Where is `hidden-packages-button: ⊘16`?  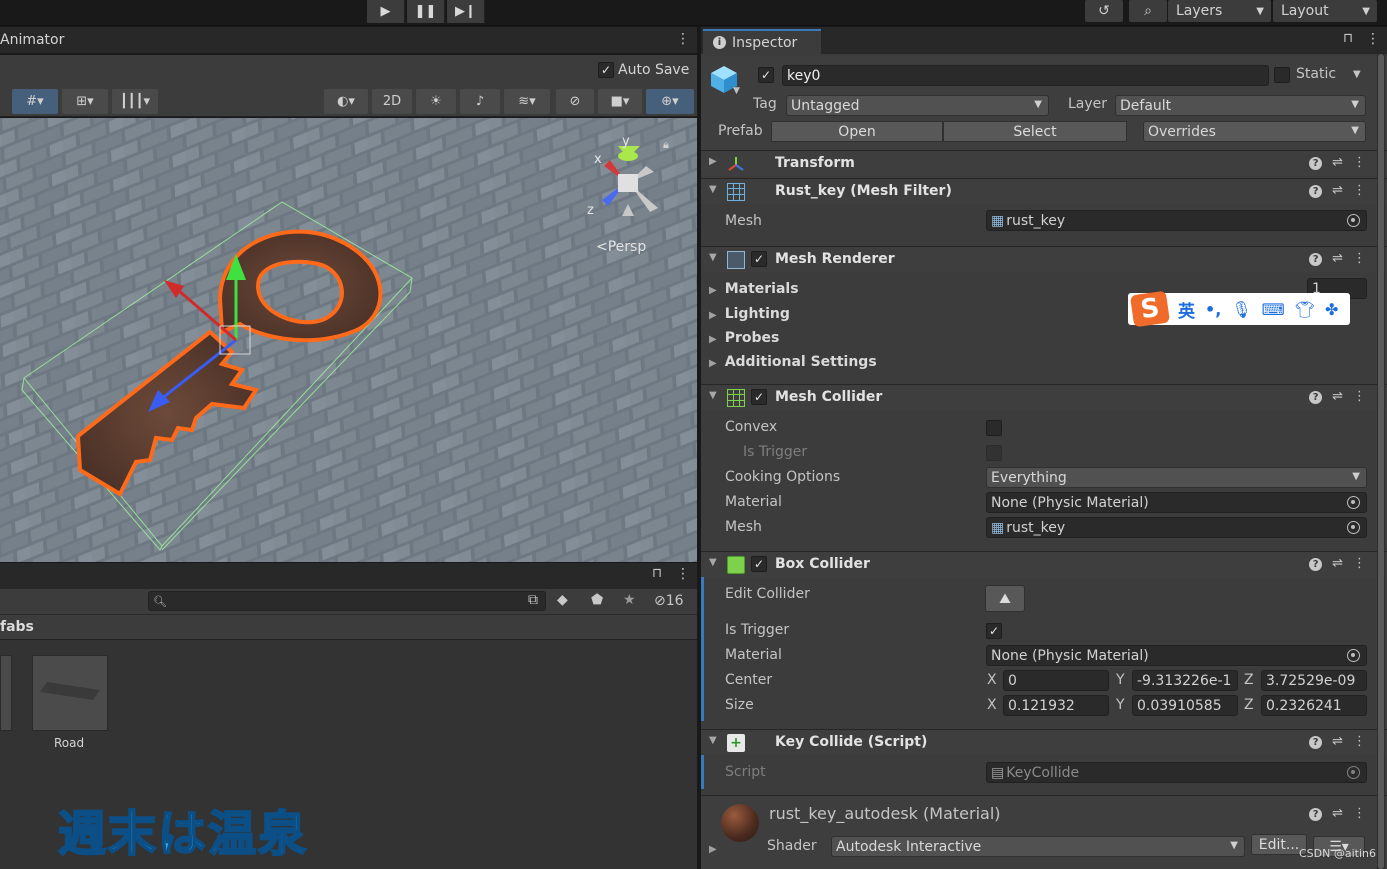 hidden-packages-button: ⊘16 is located at coordinates (669, 601).